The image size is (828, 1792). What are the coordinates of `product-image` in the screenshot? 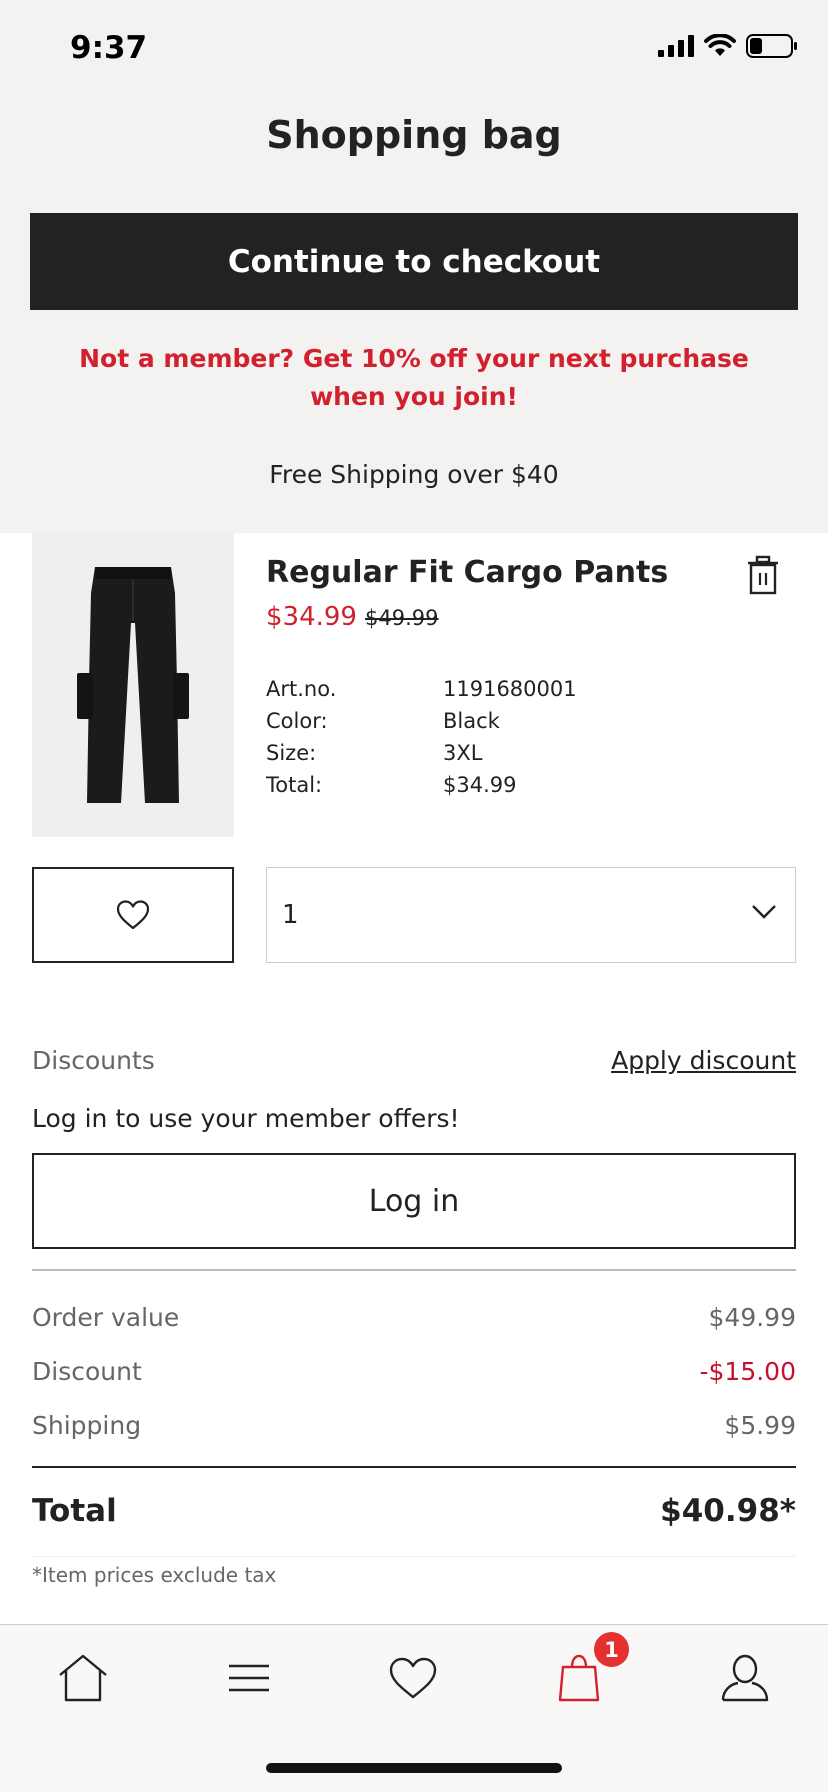 It's located at (133, 685).